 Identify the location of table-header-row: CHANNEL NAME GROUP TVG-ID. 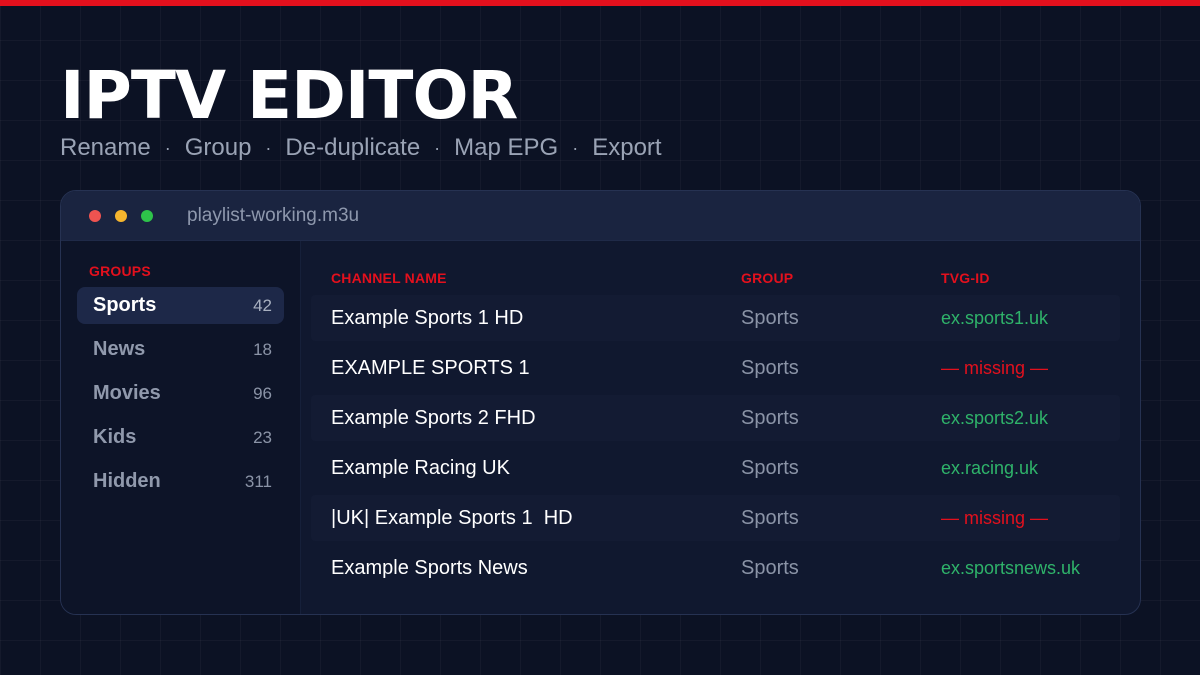
(715, 278).